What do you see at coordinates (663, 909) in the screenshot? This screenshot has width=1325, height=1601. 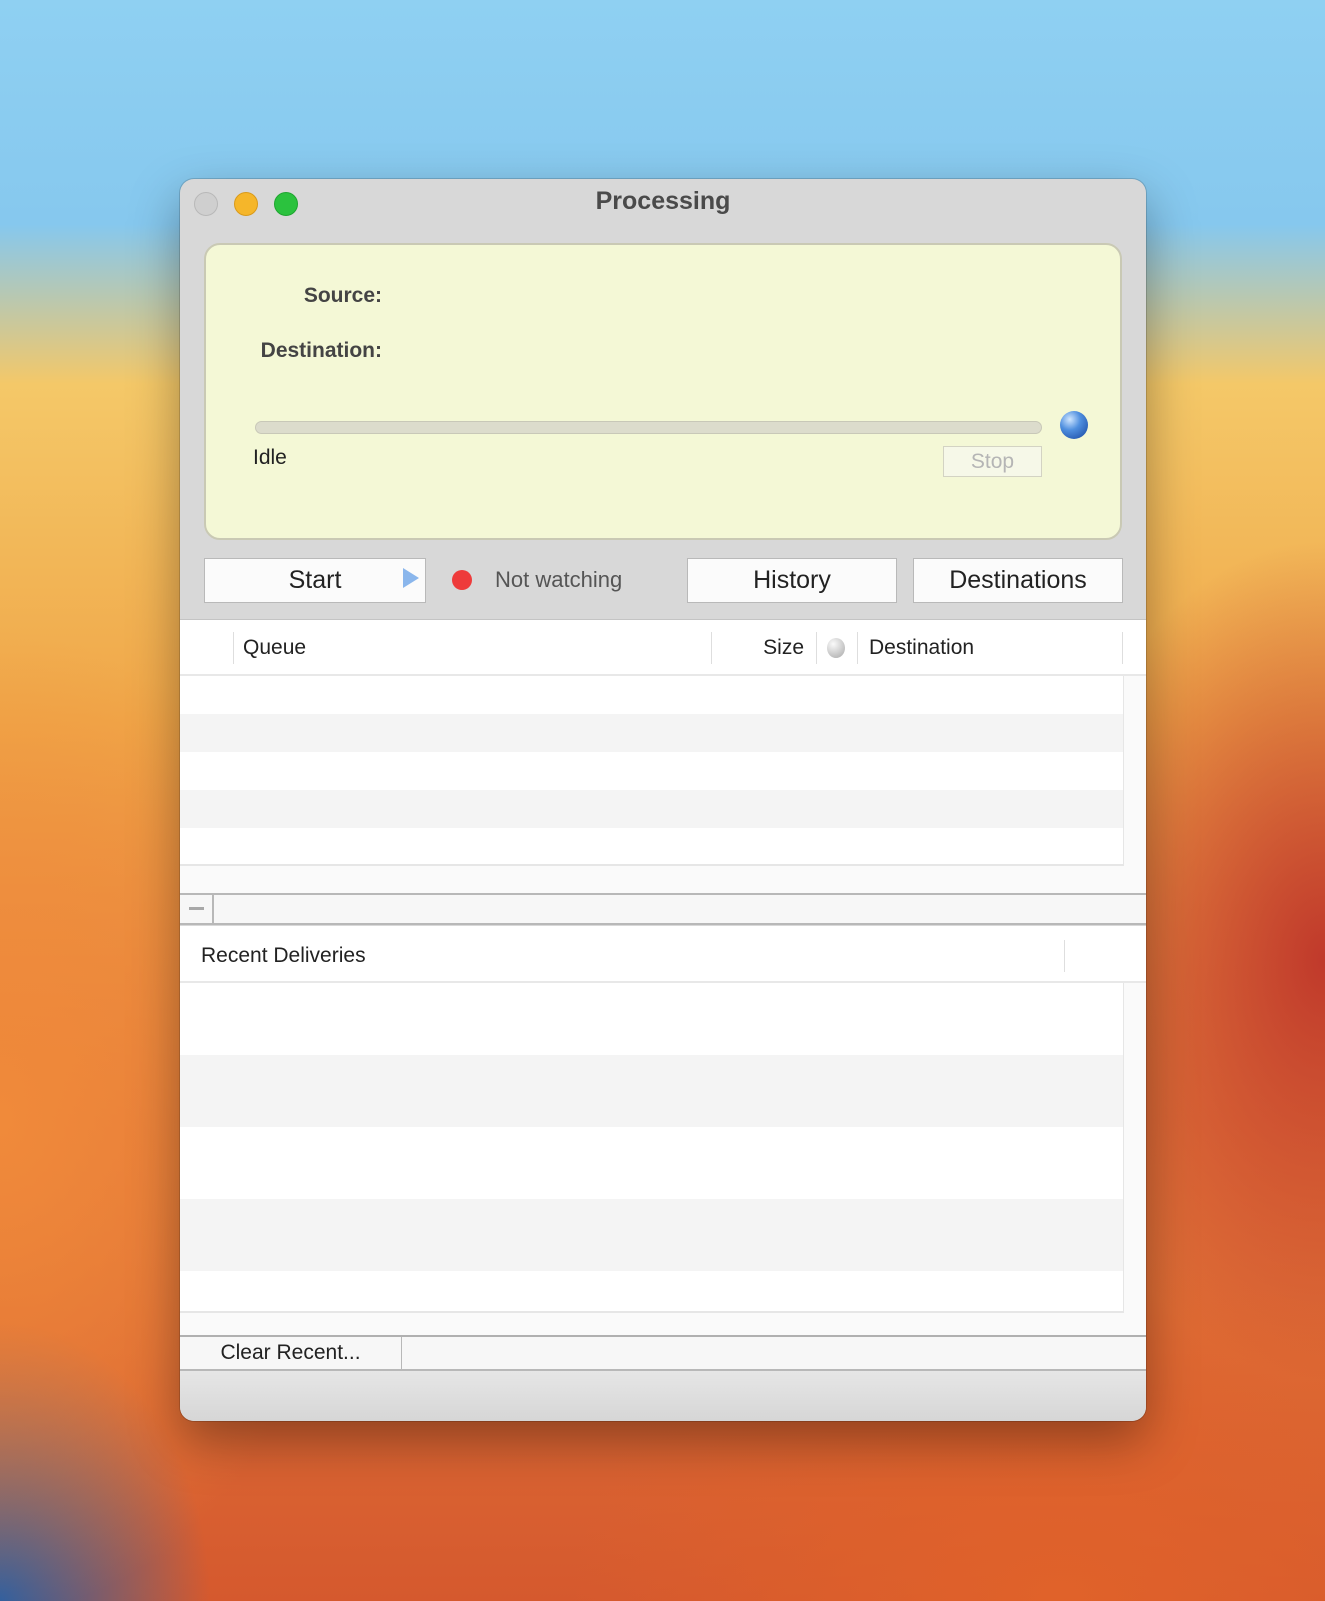 I see `queue-action-bar` at bounding box center [663, 909].